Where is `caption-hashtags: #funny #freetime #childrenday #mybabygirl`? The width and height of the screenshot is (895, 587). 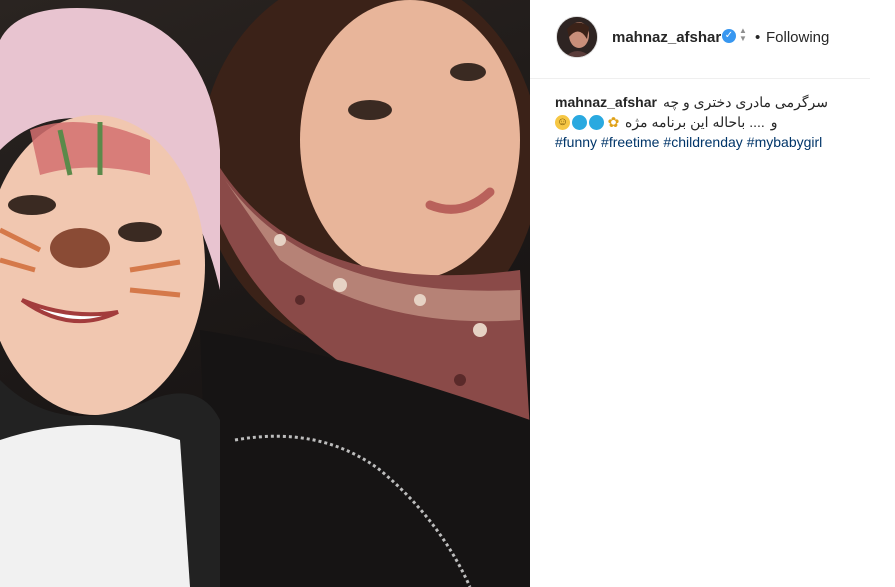 caption-hashtags: #funny #freetime #childrenday #mybabygirl is located at coordinates (710, 142).